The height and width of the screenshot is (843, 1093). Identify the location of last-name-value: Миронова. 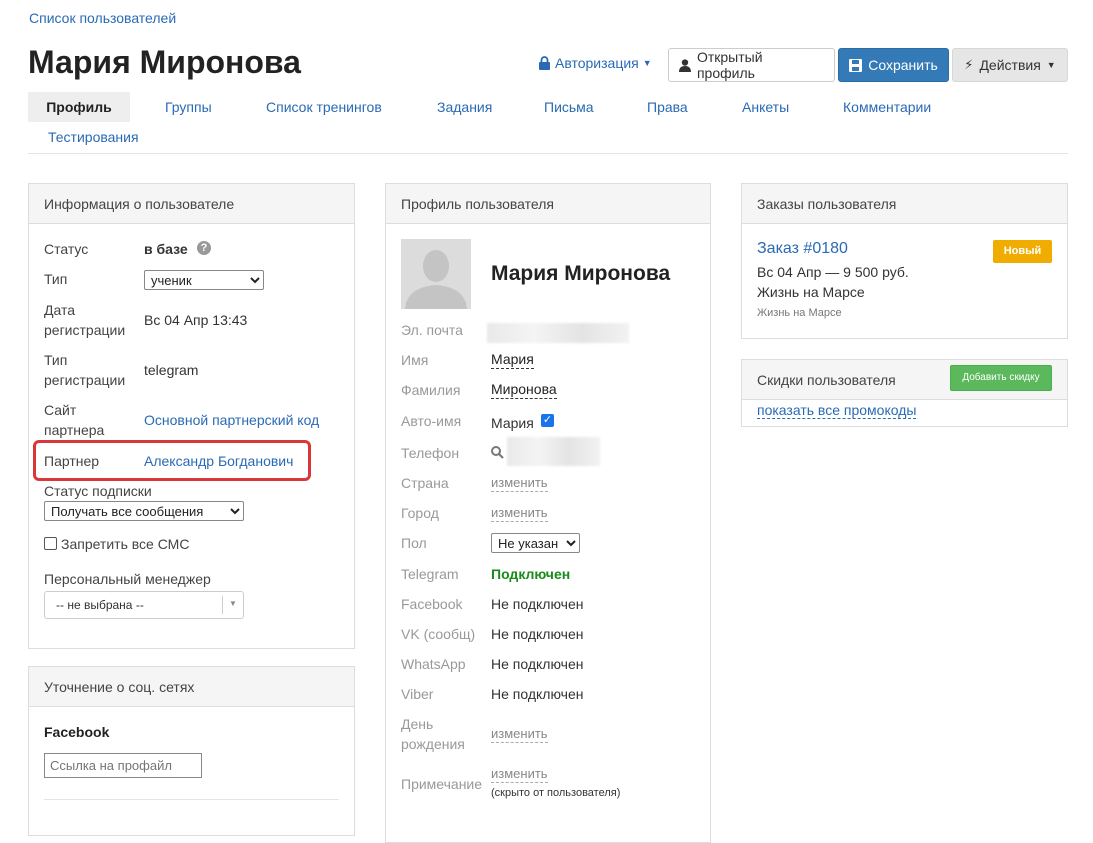
(524, 389).